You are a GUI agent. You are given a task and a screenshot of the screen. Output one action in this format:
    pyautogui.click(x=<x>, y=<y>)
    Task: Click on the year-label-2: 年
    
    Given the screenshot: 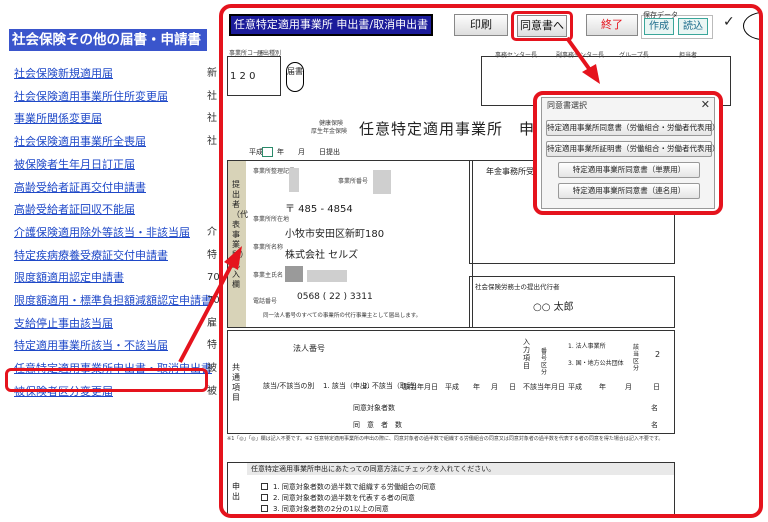 What is the action you would take?
    pyautogui.click(x=602, y=387)
    